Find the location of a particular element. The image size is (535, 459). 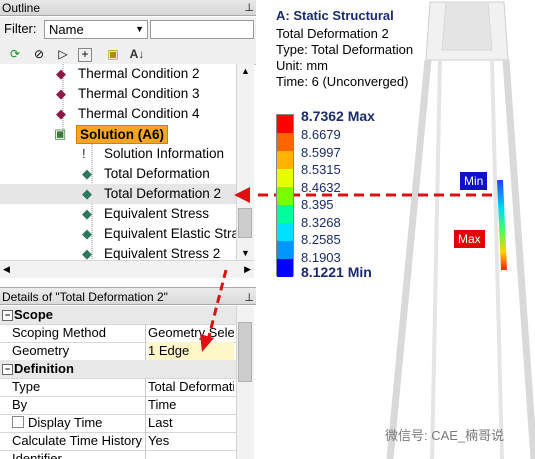

details-row: Type Total Deformation is located at coordinates (118, 387).